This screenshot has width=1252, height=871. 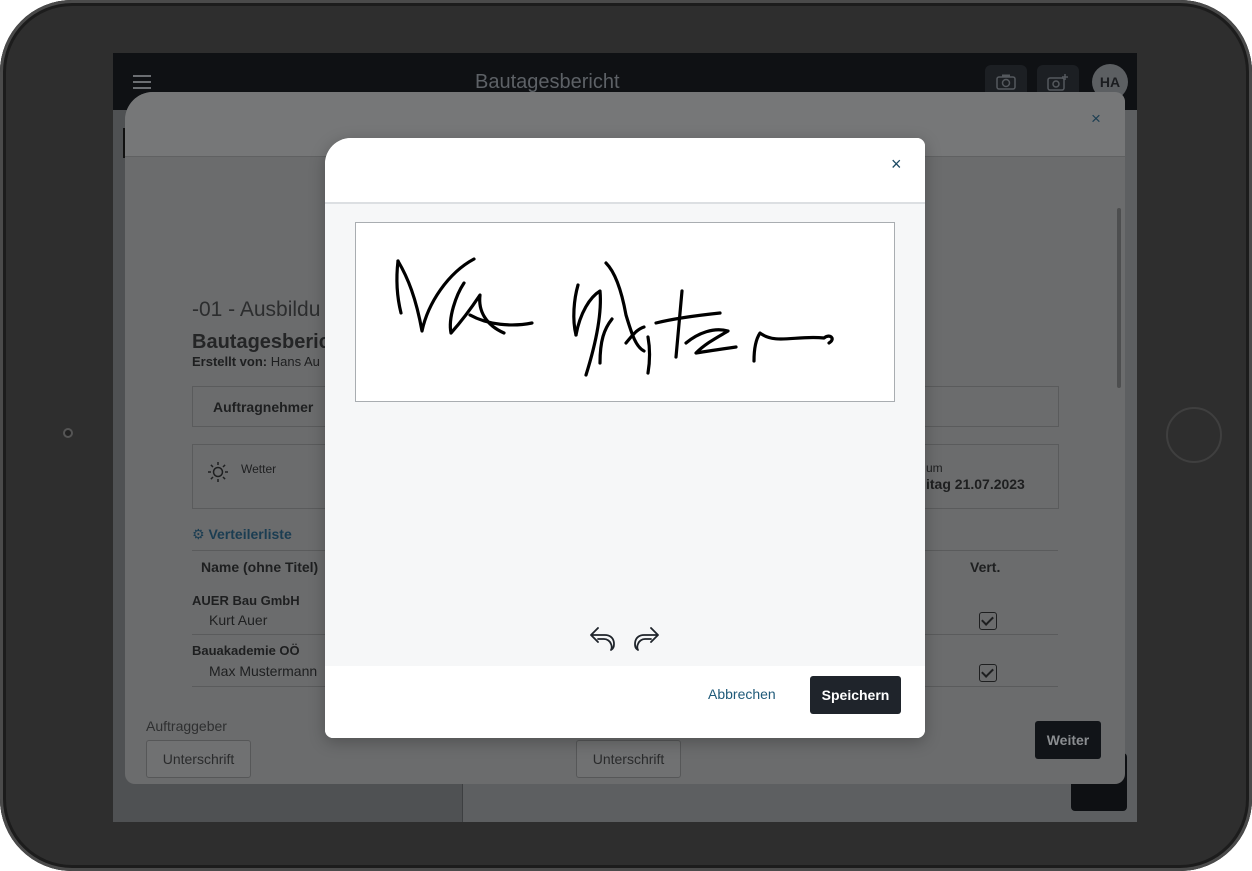 What do you see at coordinates (1006, 82) in the screenshot?
I see `camera-icon` at bounding box center [1006, 82].